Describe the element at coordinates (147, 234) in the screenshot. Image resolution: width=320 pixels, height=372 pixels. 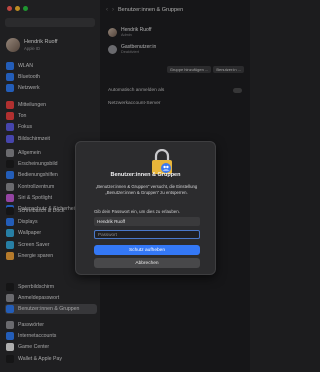
I see `password-field: Passwort` at that location.